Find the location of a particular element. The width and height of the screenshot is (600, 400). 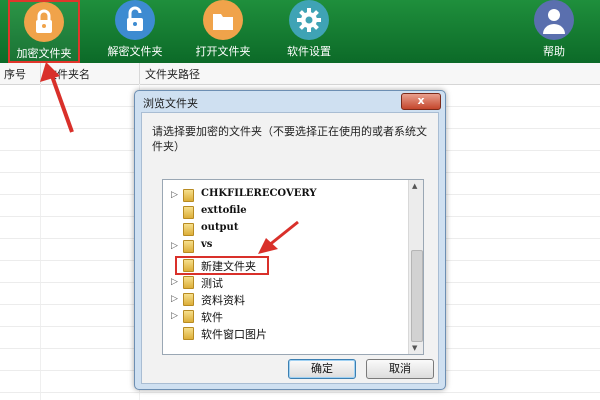

annotation-arrow-new-folder is located at coordinates (278, 237).